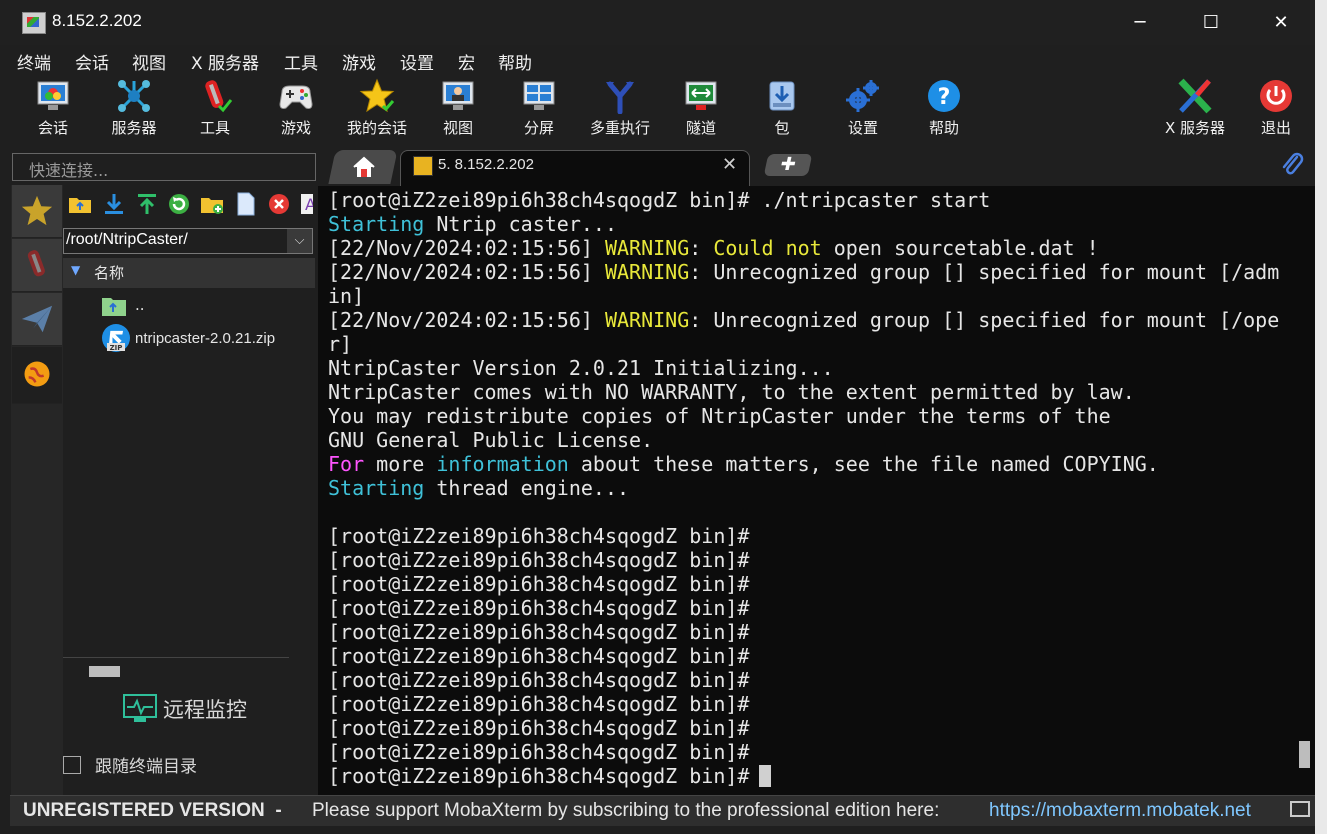 The height and width of the screenshot is (834, 1327). What do you see at coordinates (701, 248) in the screenshot?
I see `terminal-text: :` at bounding box center [701, 248].